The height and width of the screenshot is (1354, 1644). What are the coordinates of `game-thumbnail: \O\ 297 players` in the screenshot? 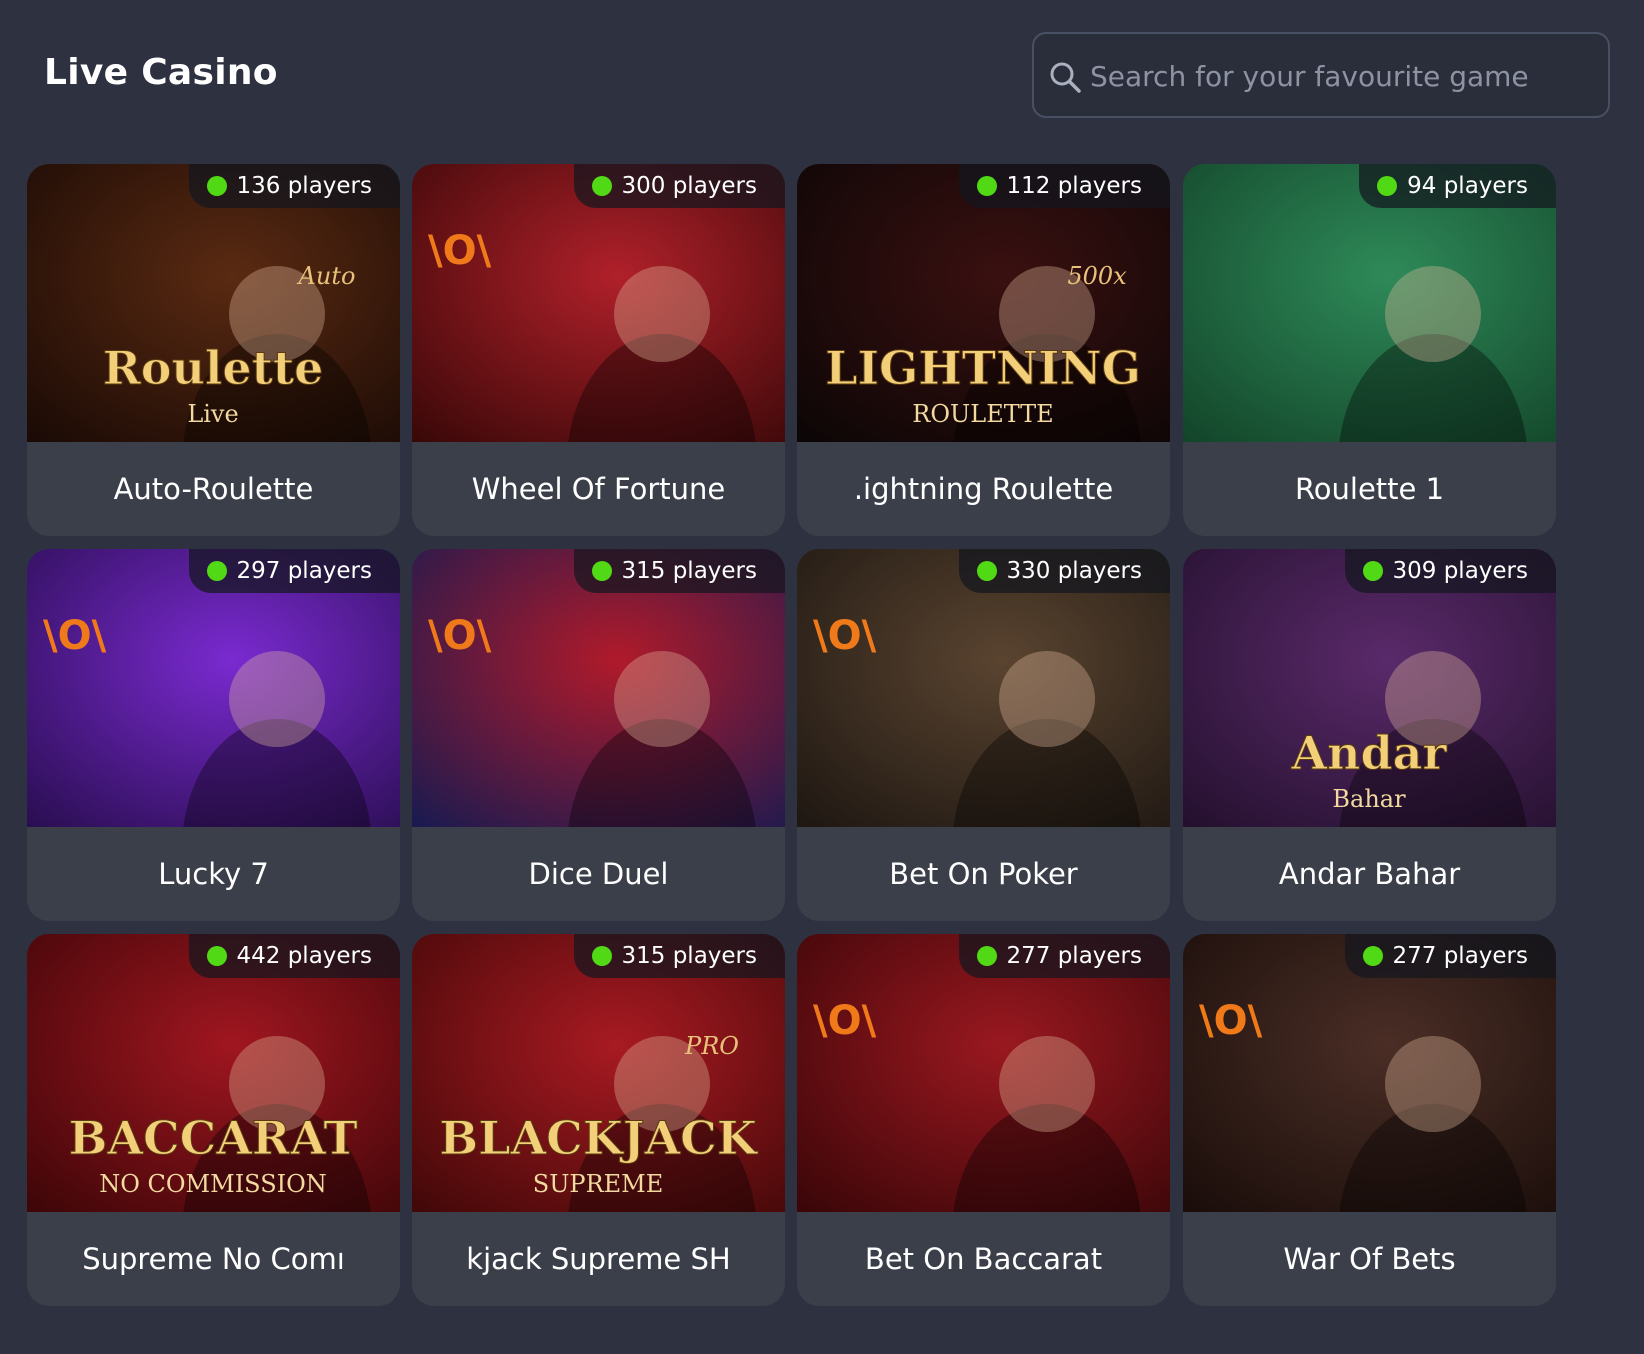 It's located at (213, 688).